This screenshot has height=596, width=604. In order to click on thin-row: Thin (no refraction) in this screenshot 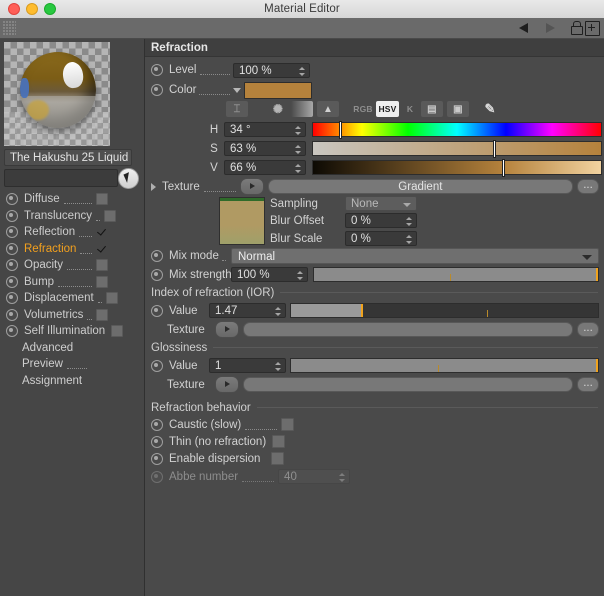, I will do `click(374, 441)`.